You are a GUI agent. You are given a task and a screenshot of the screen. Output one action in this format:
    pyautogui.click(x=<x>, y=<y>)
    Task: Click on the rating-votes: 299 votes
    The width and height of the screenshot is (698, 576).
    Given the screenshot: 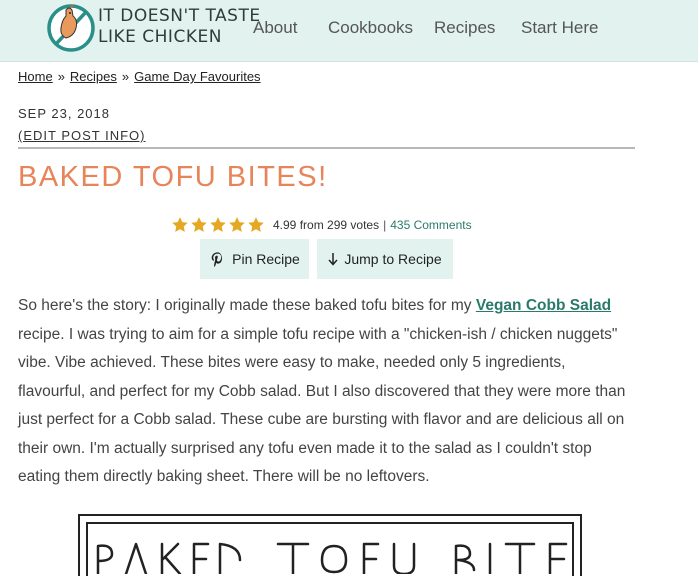 What is the action you would take?
    pyautogui.click(x=353, y=225)
    